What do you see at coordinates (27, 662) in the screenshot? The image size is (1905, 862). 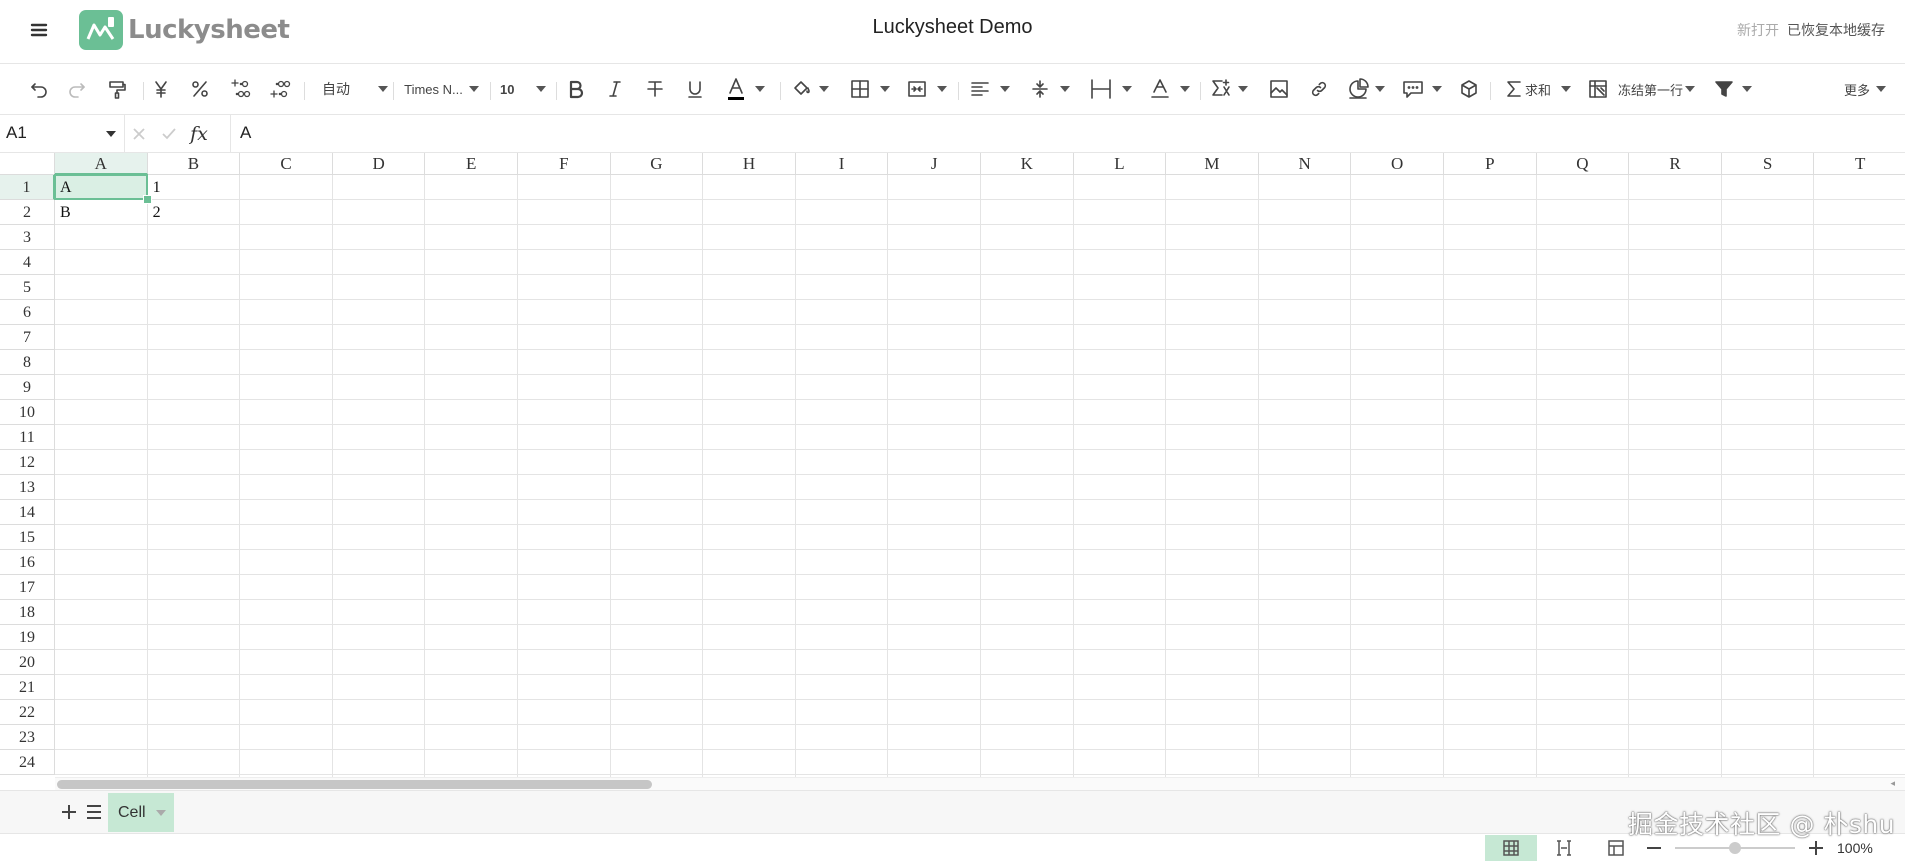 I see `row-header-20: 20` at bounding box center [27, 662].